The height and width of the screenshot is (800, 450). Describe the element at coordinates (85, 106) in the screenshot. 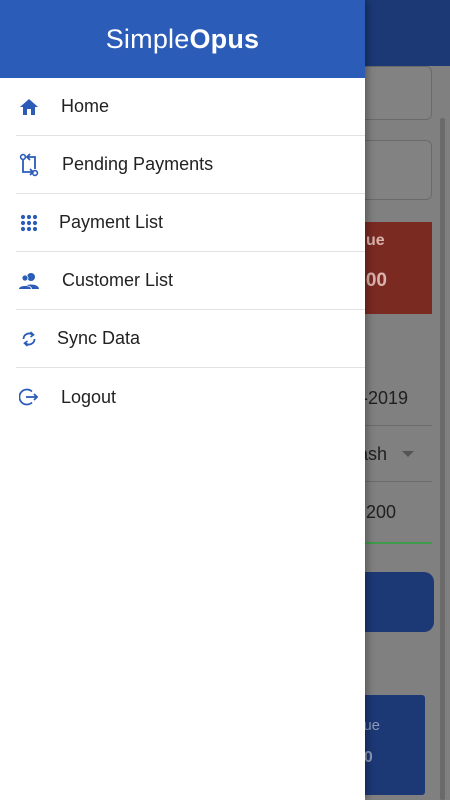

I see `menu-item-label: Home` at that location.